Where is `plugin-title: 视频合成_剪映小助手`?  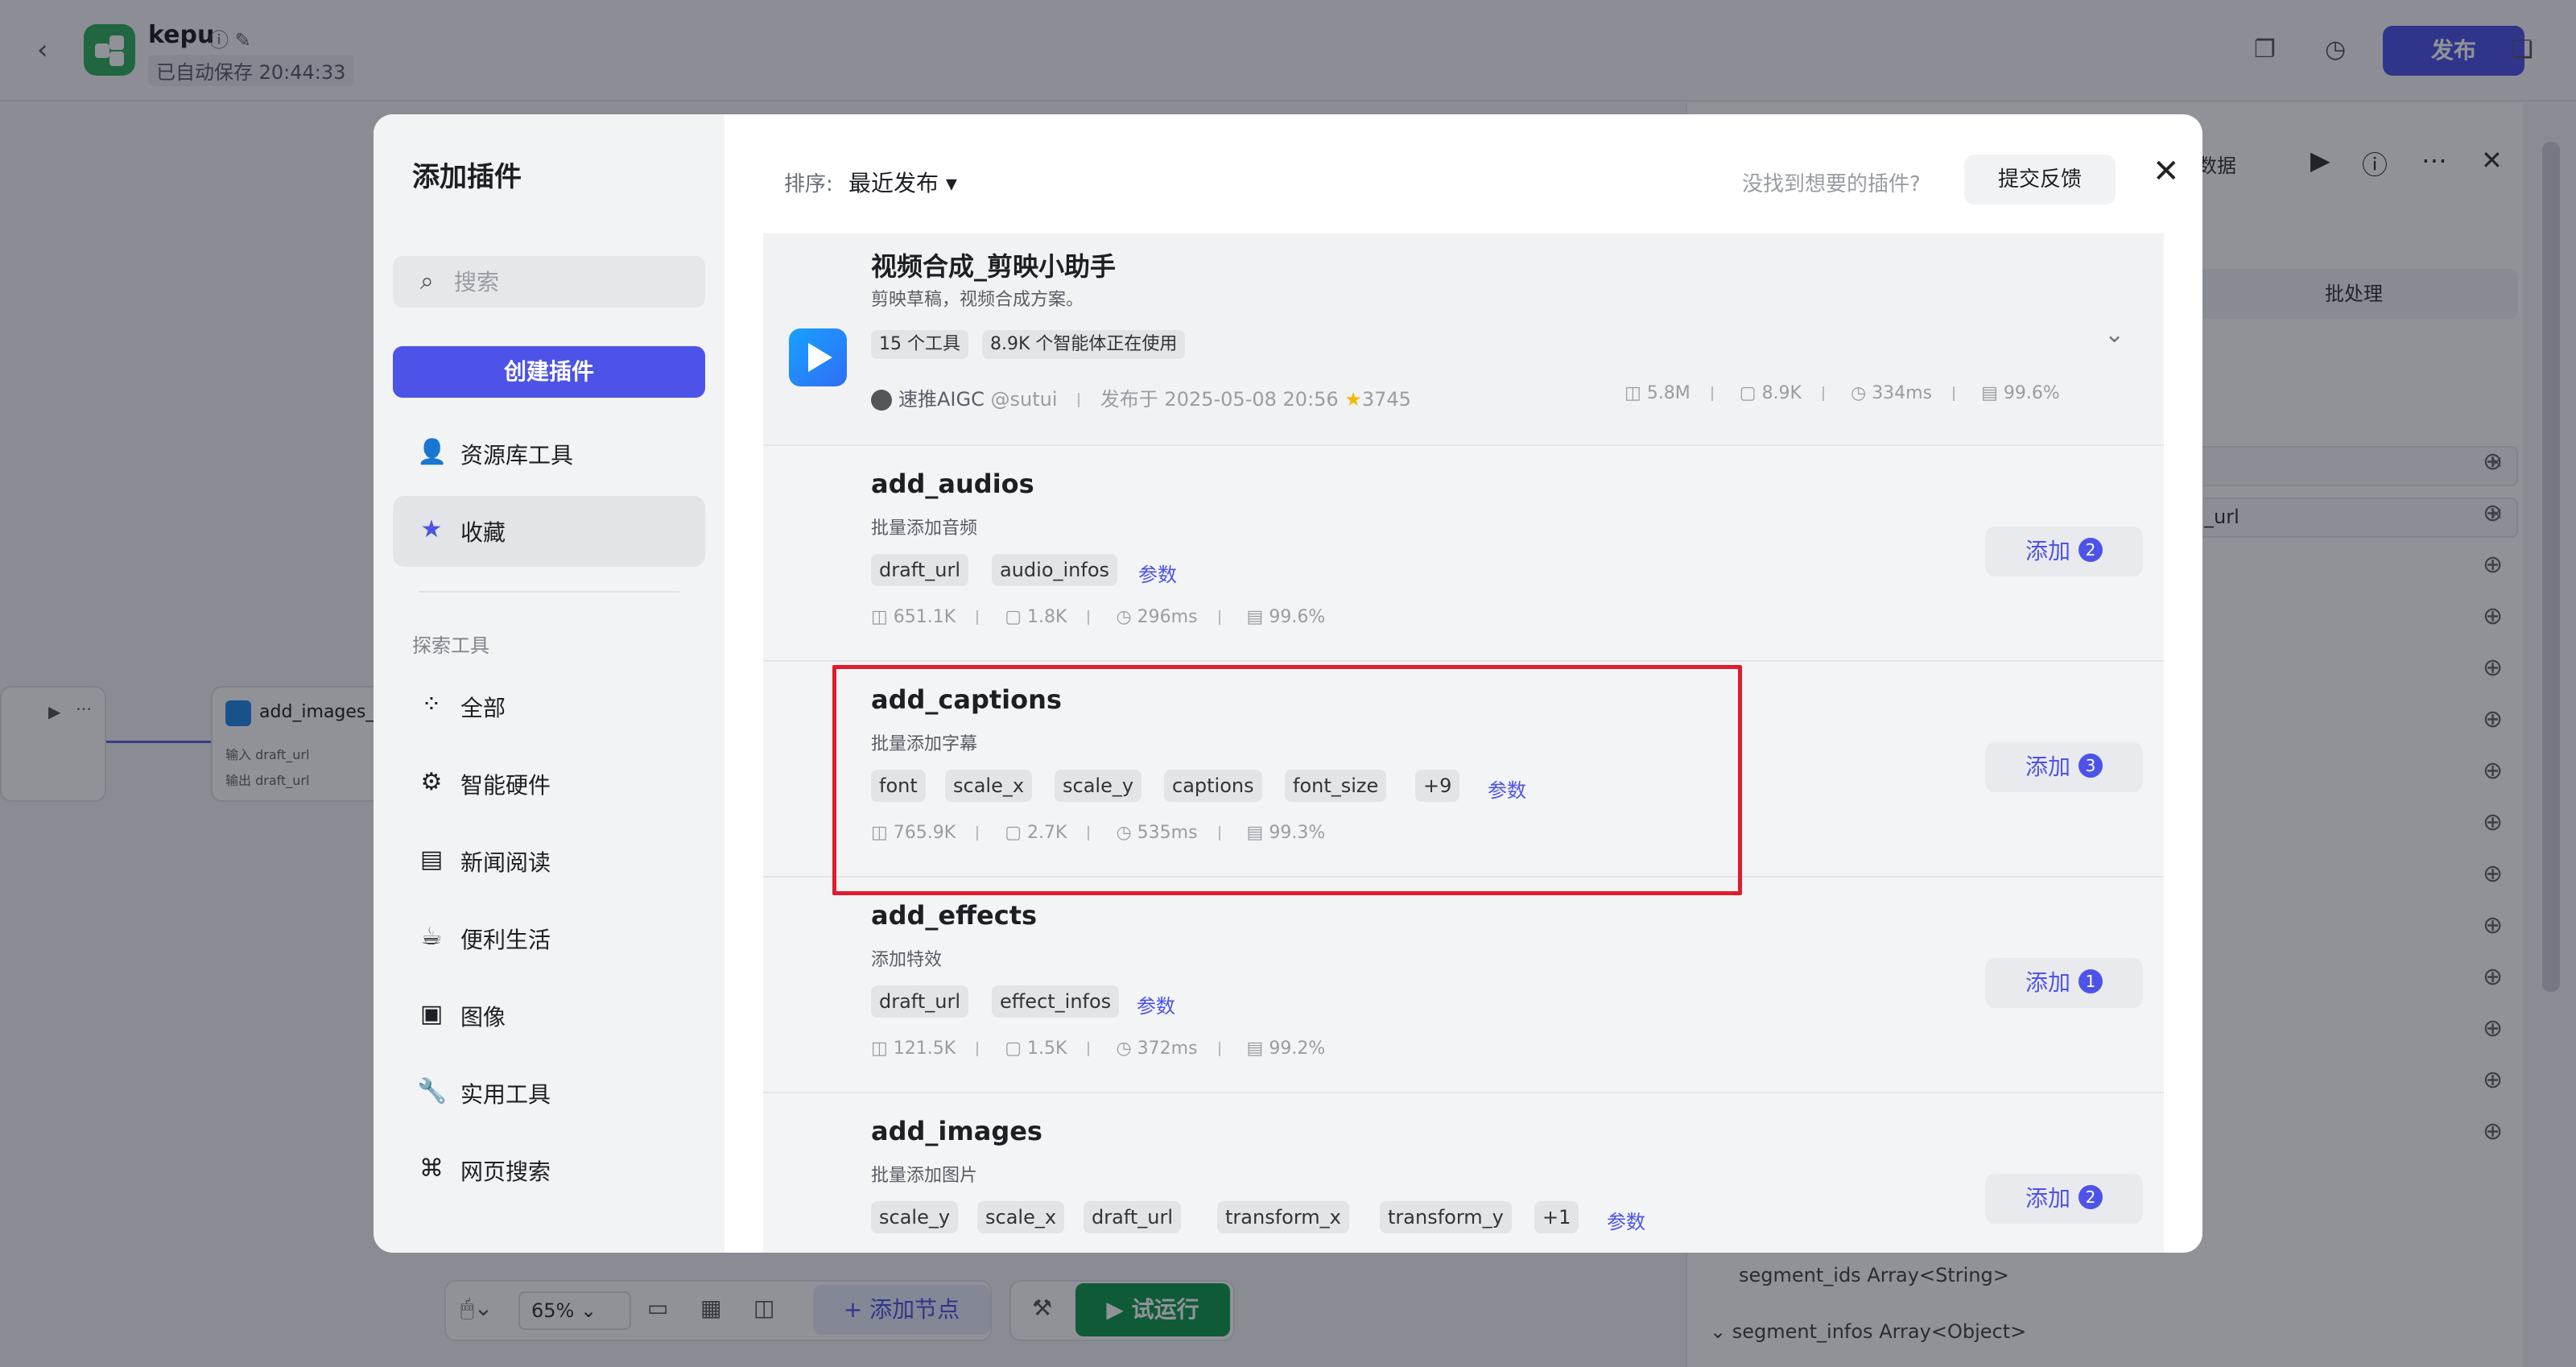
plugin-title: 视频合成_剪映小助手 is located at coordinates (994, 266).